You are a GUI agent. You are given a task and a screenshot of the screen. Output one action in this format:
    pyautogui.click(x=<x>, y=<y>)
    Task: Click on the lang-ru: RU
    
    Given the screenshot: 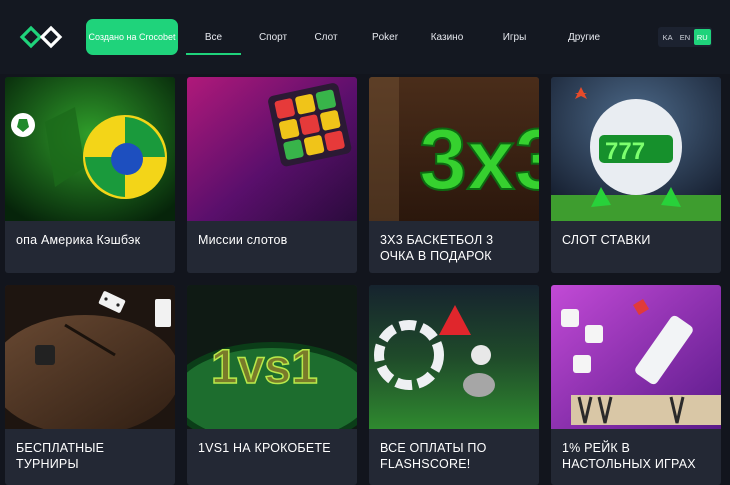 What is the action you would take?
    pyautogui.click(x=702, y=37)
    